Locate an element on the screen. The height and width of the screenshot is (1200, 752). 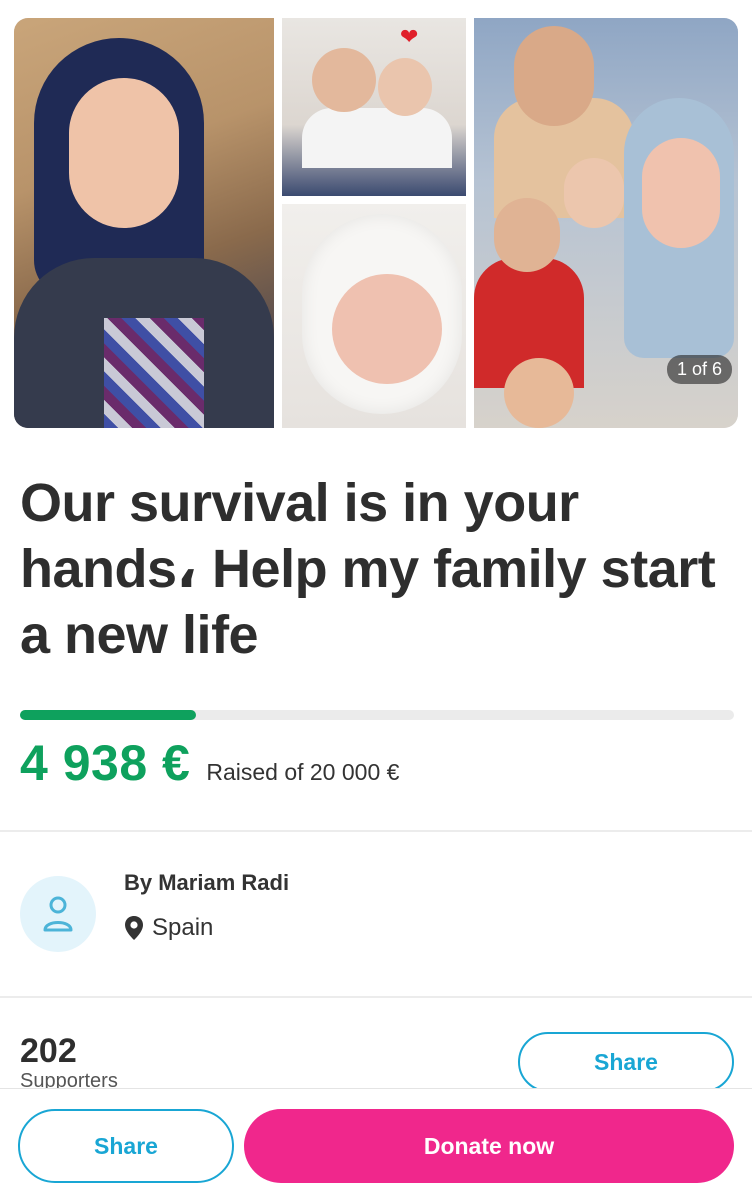
supporters-label: Supporters is located at coordinates (69, 1079).